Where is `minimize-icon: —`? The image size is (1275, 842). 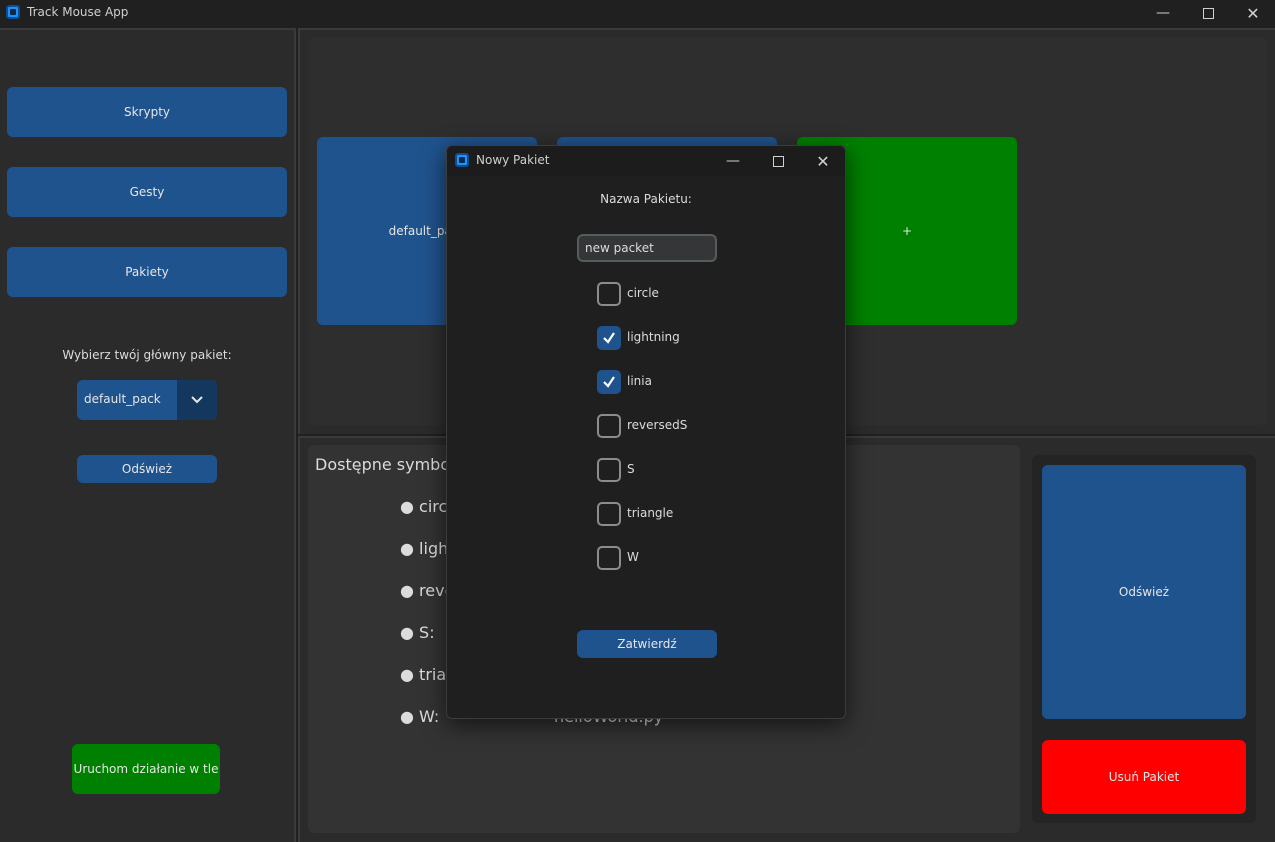 minimize-icon: — is located at coordinates (1163, 13).